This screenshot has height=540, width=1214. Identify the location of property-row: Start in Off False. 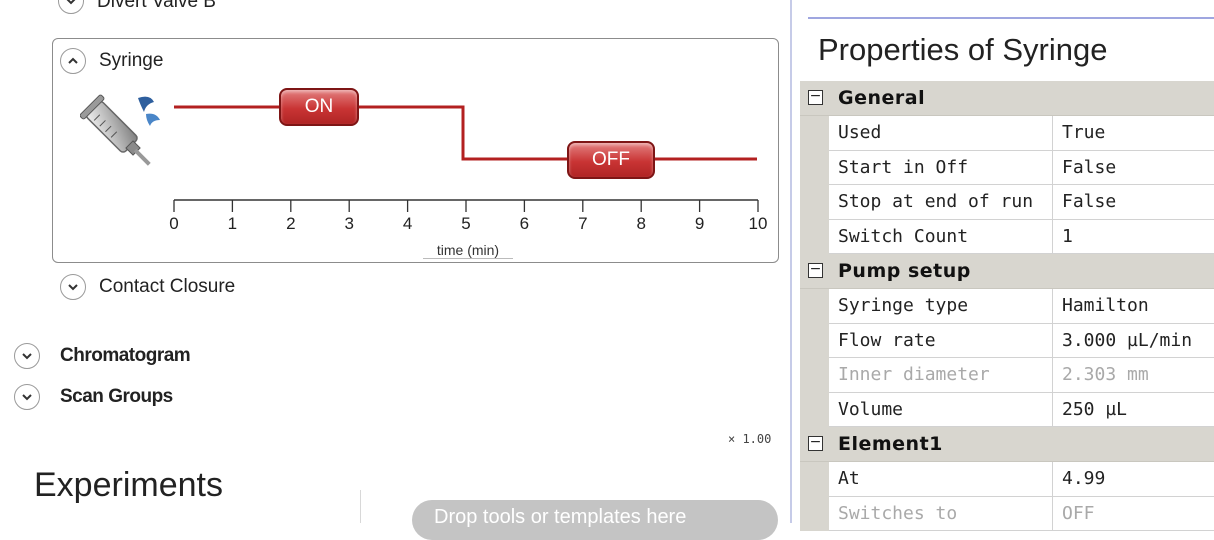
(1007, 167).